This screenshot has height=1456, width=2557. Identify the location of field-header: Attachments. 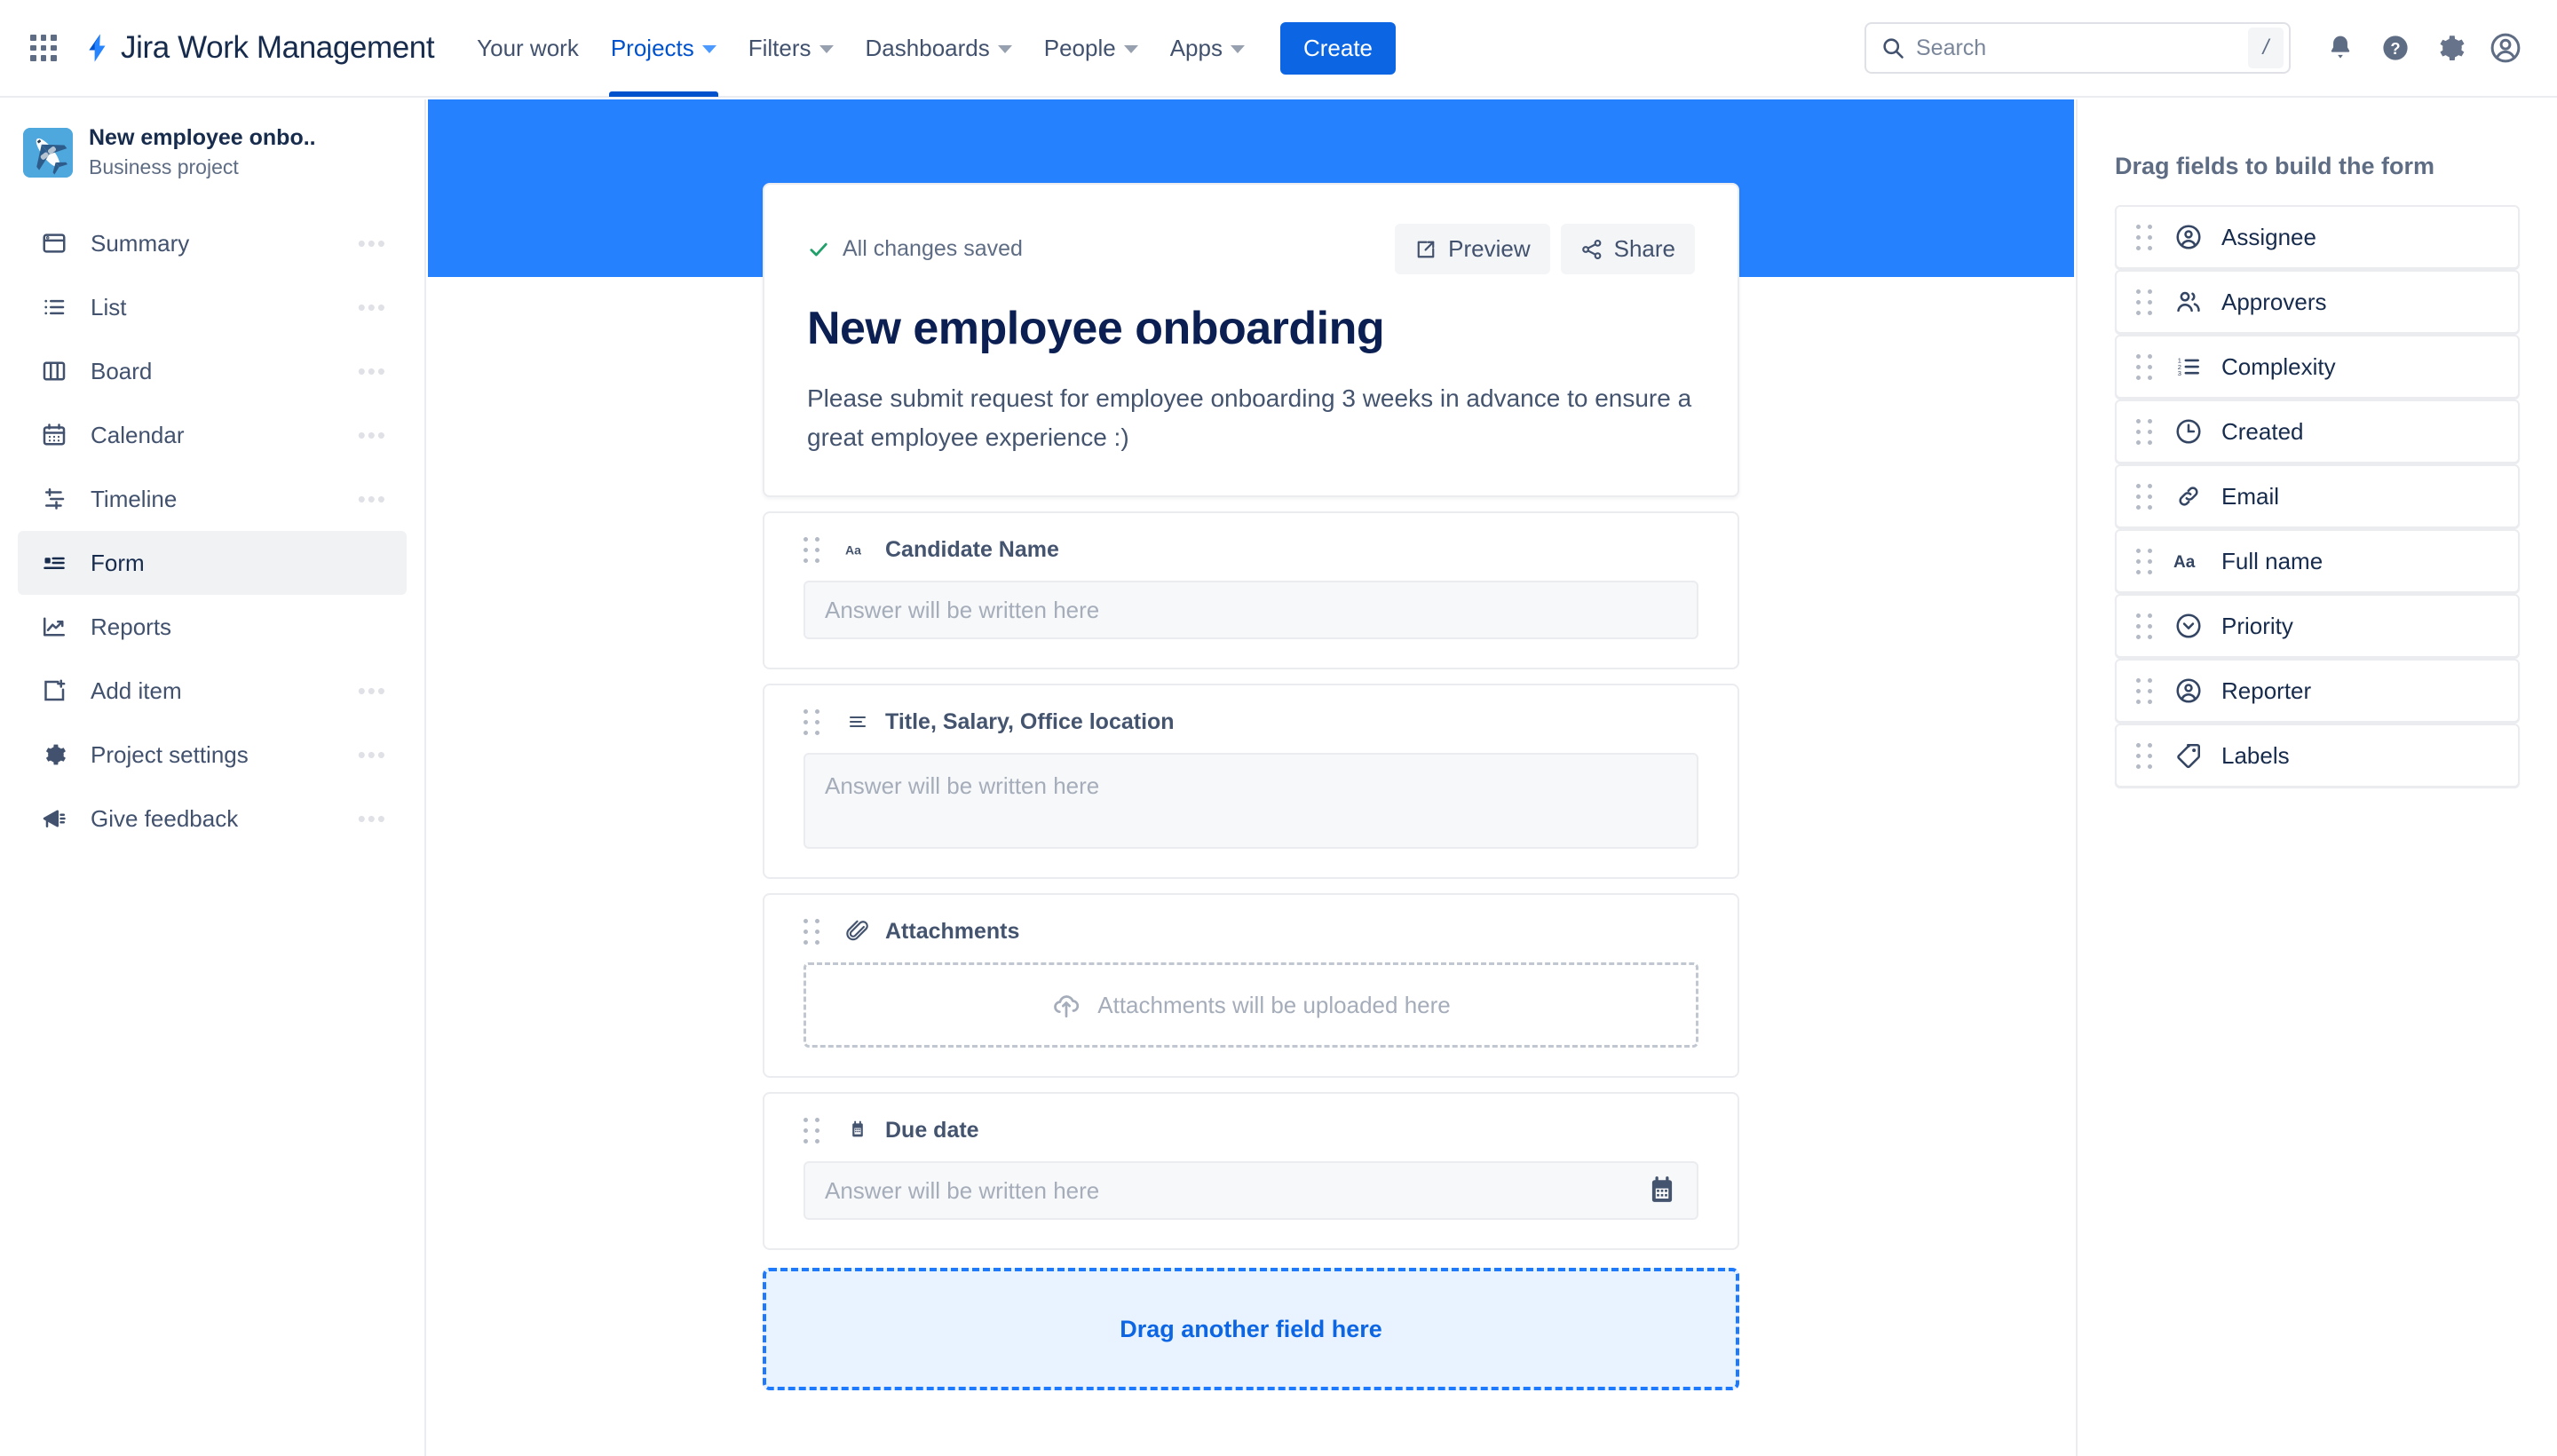
(1251, 931).